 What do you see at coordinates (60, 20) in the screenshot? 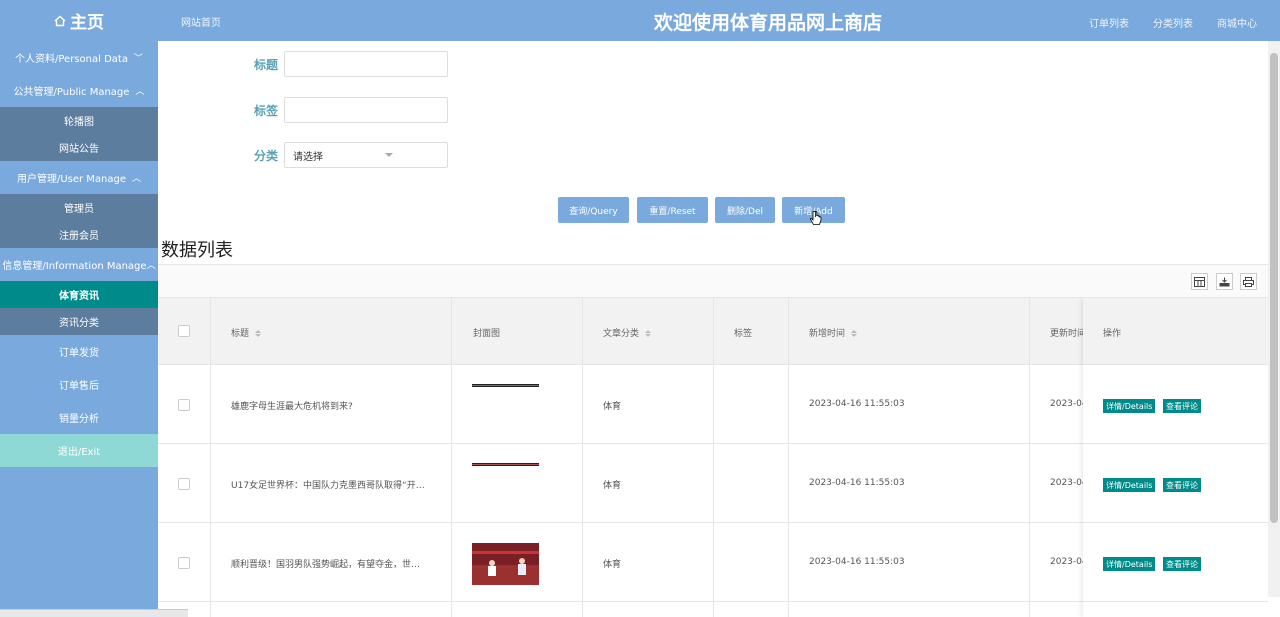
I see `home-icon` at bounding box center [60, 20].